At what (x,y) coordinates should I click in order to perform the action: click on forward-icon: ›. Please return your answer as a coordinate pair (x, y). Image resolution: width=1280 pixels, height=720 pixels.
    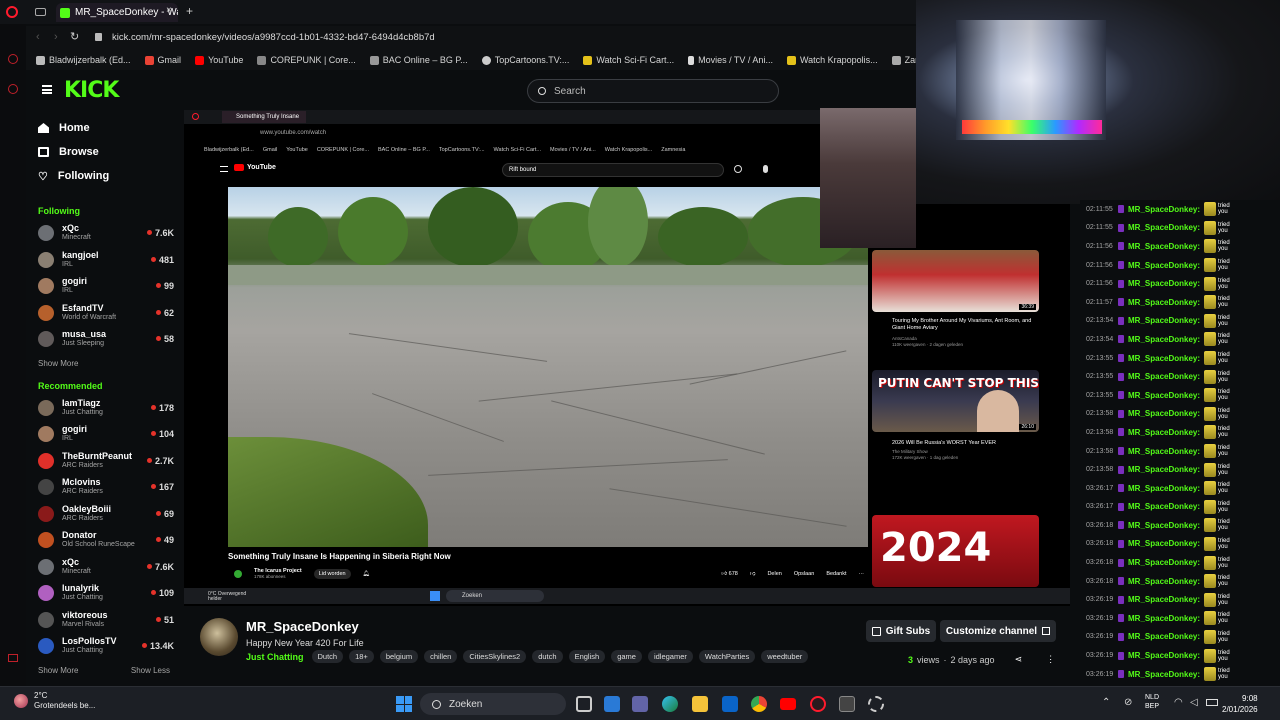
    Looking at the image, I should click on (56, 37).